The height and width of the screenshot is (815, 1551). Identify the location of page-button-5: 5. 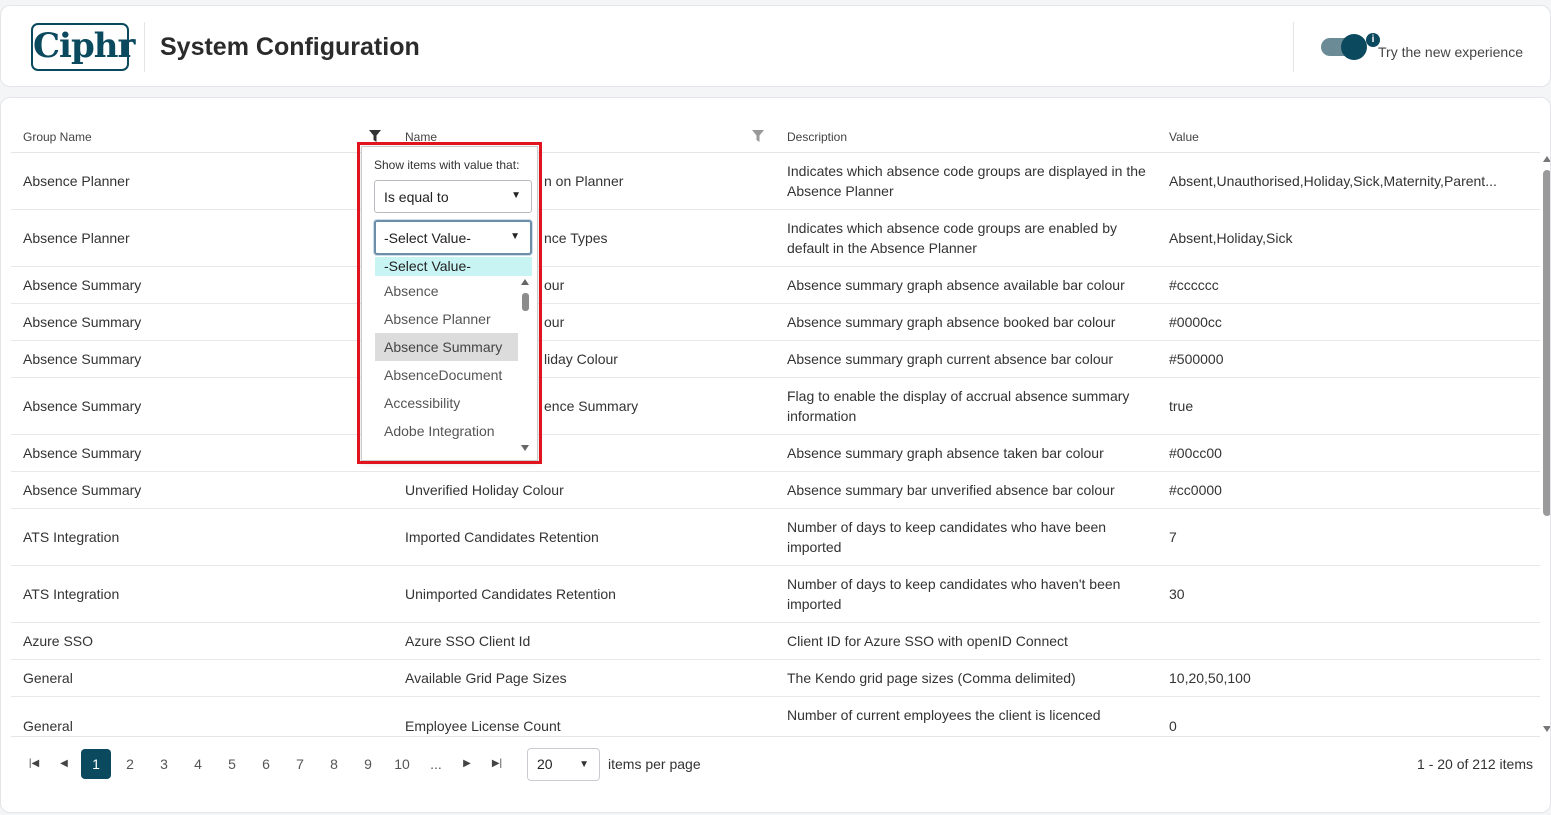
(232, 764).